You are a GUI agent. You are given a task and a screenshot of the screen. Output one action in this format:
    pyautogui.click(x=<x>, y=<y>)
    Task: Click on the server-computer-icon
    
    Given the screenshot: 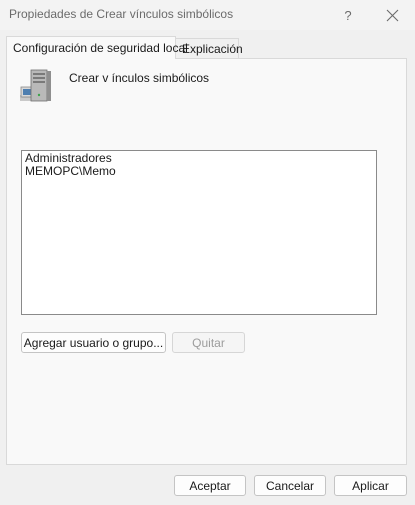 What is the action you would take?
    pyautogui.click(x=35, y=85)
    